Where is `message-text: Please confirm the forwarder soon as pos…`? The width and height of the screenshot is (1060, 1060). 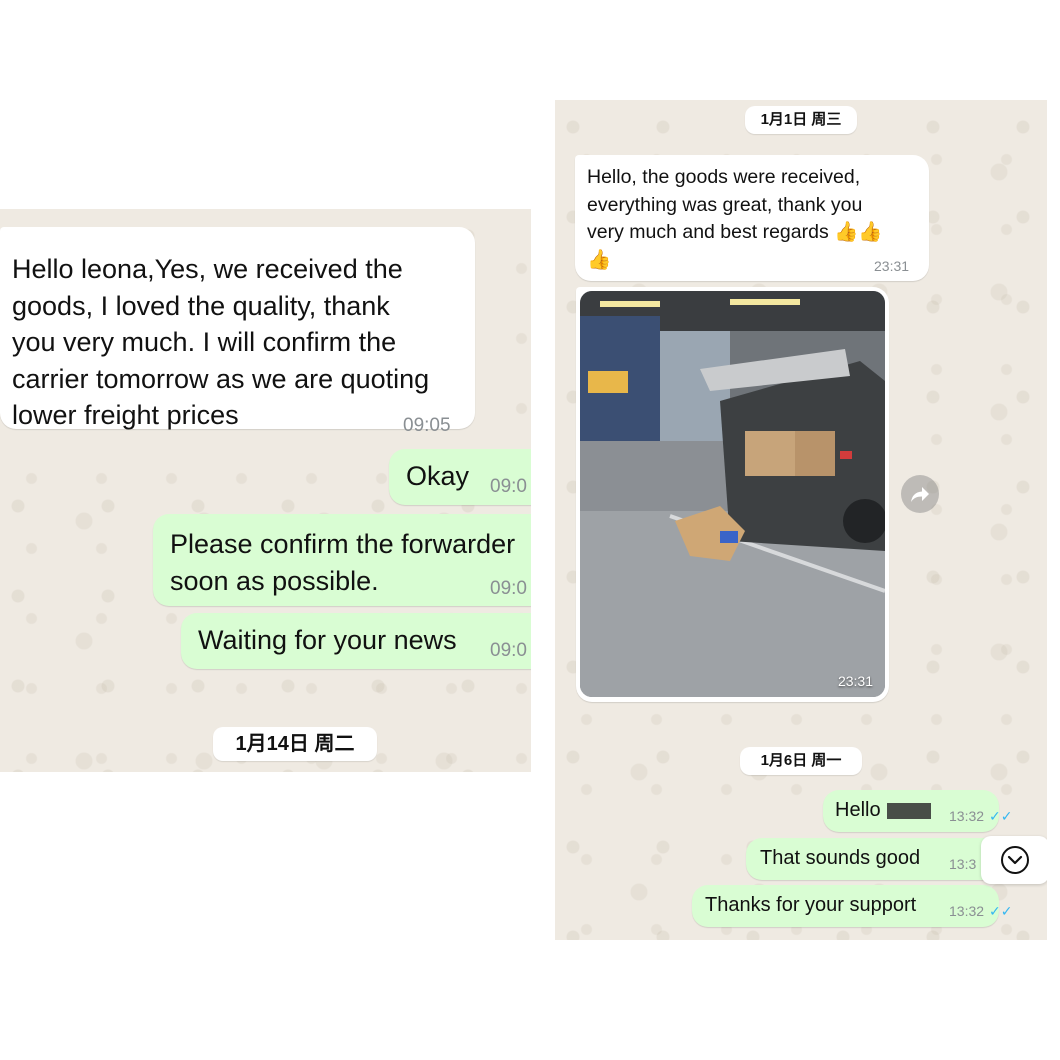 message-text: Please confirm the forwarder soon as pos… is located at coordinates (343, 562).